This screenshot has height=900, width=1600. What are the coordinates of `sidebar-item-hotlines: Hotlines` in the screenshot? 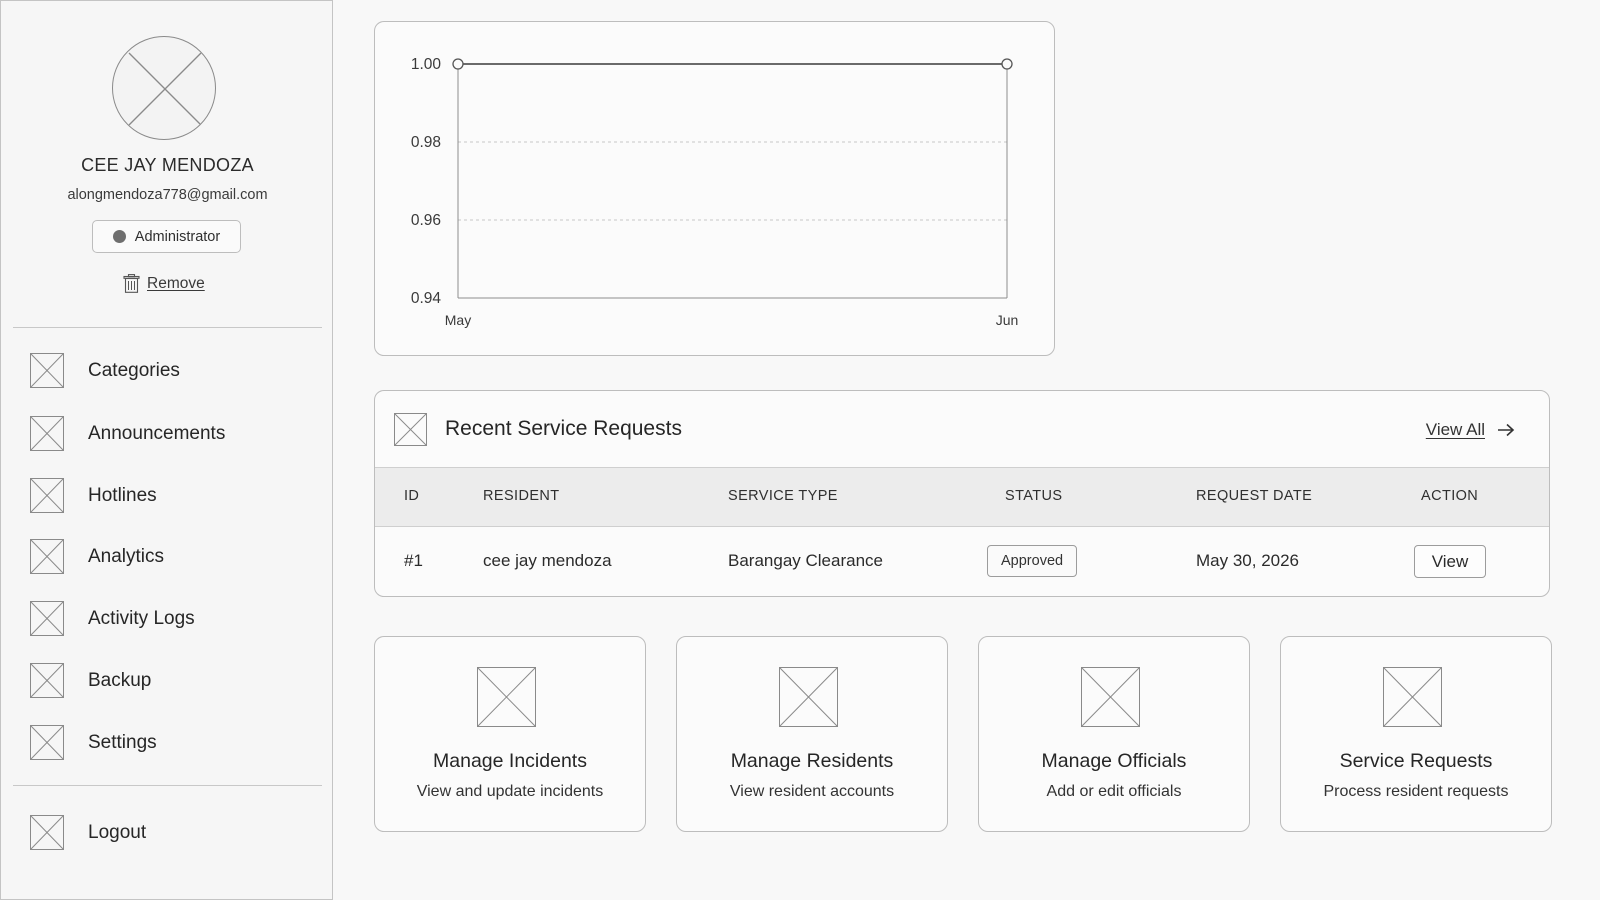 It's located at (167, 496).